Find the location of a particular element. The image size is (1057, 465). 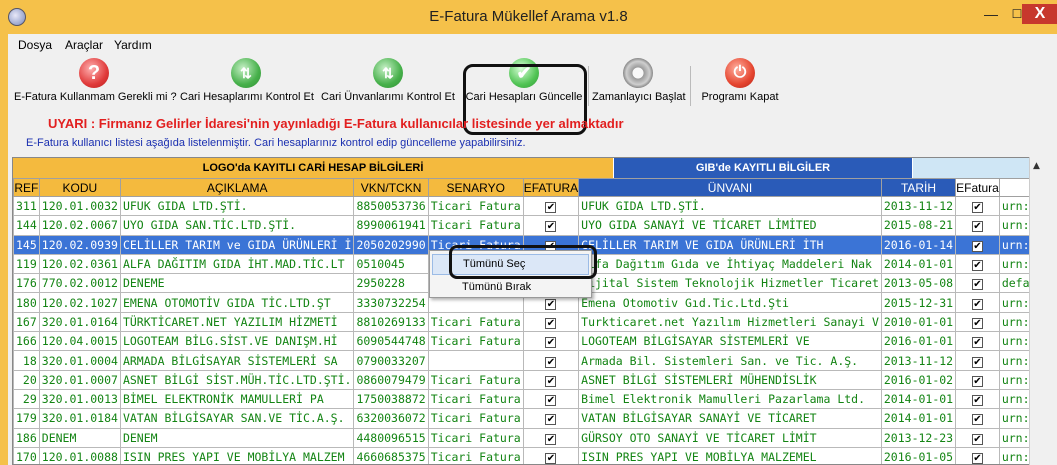

col-header-extra is located at coordinates (1015, 187).